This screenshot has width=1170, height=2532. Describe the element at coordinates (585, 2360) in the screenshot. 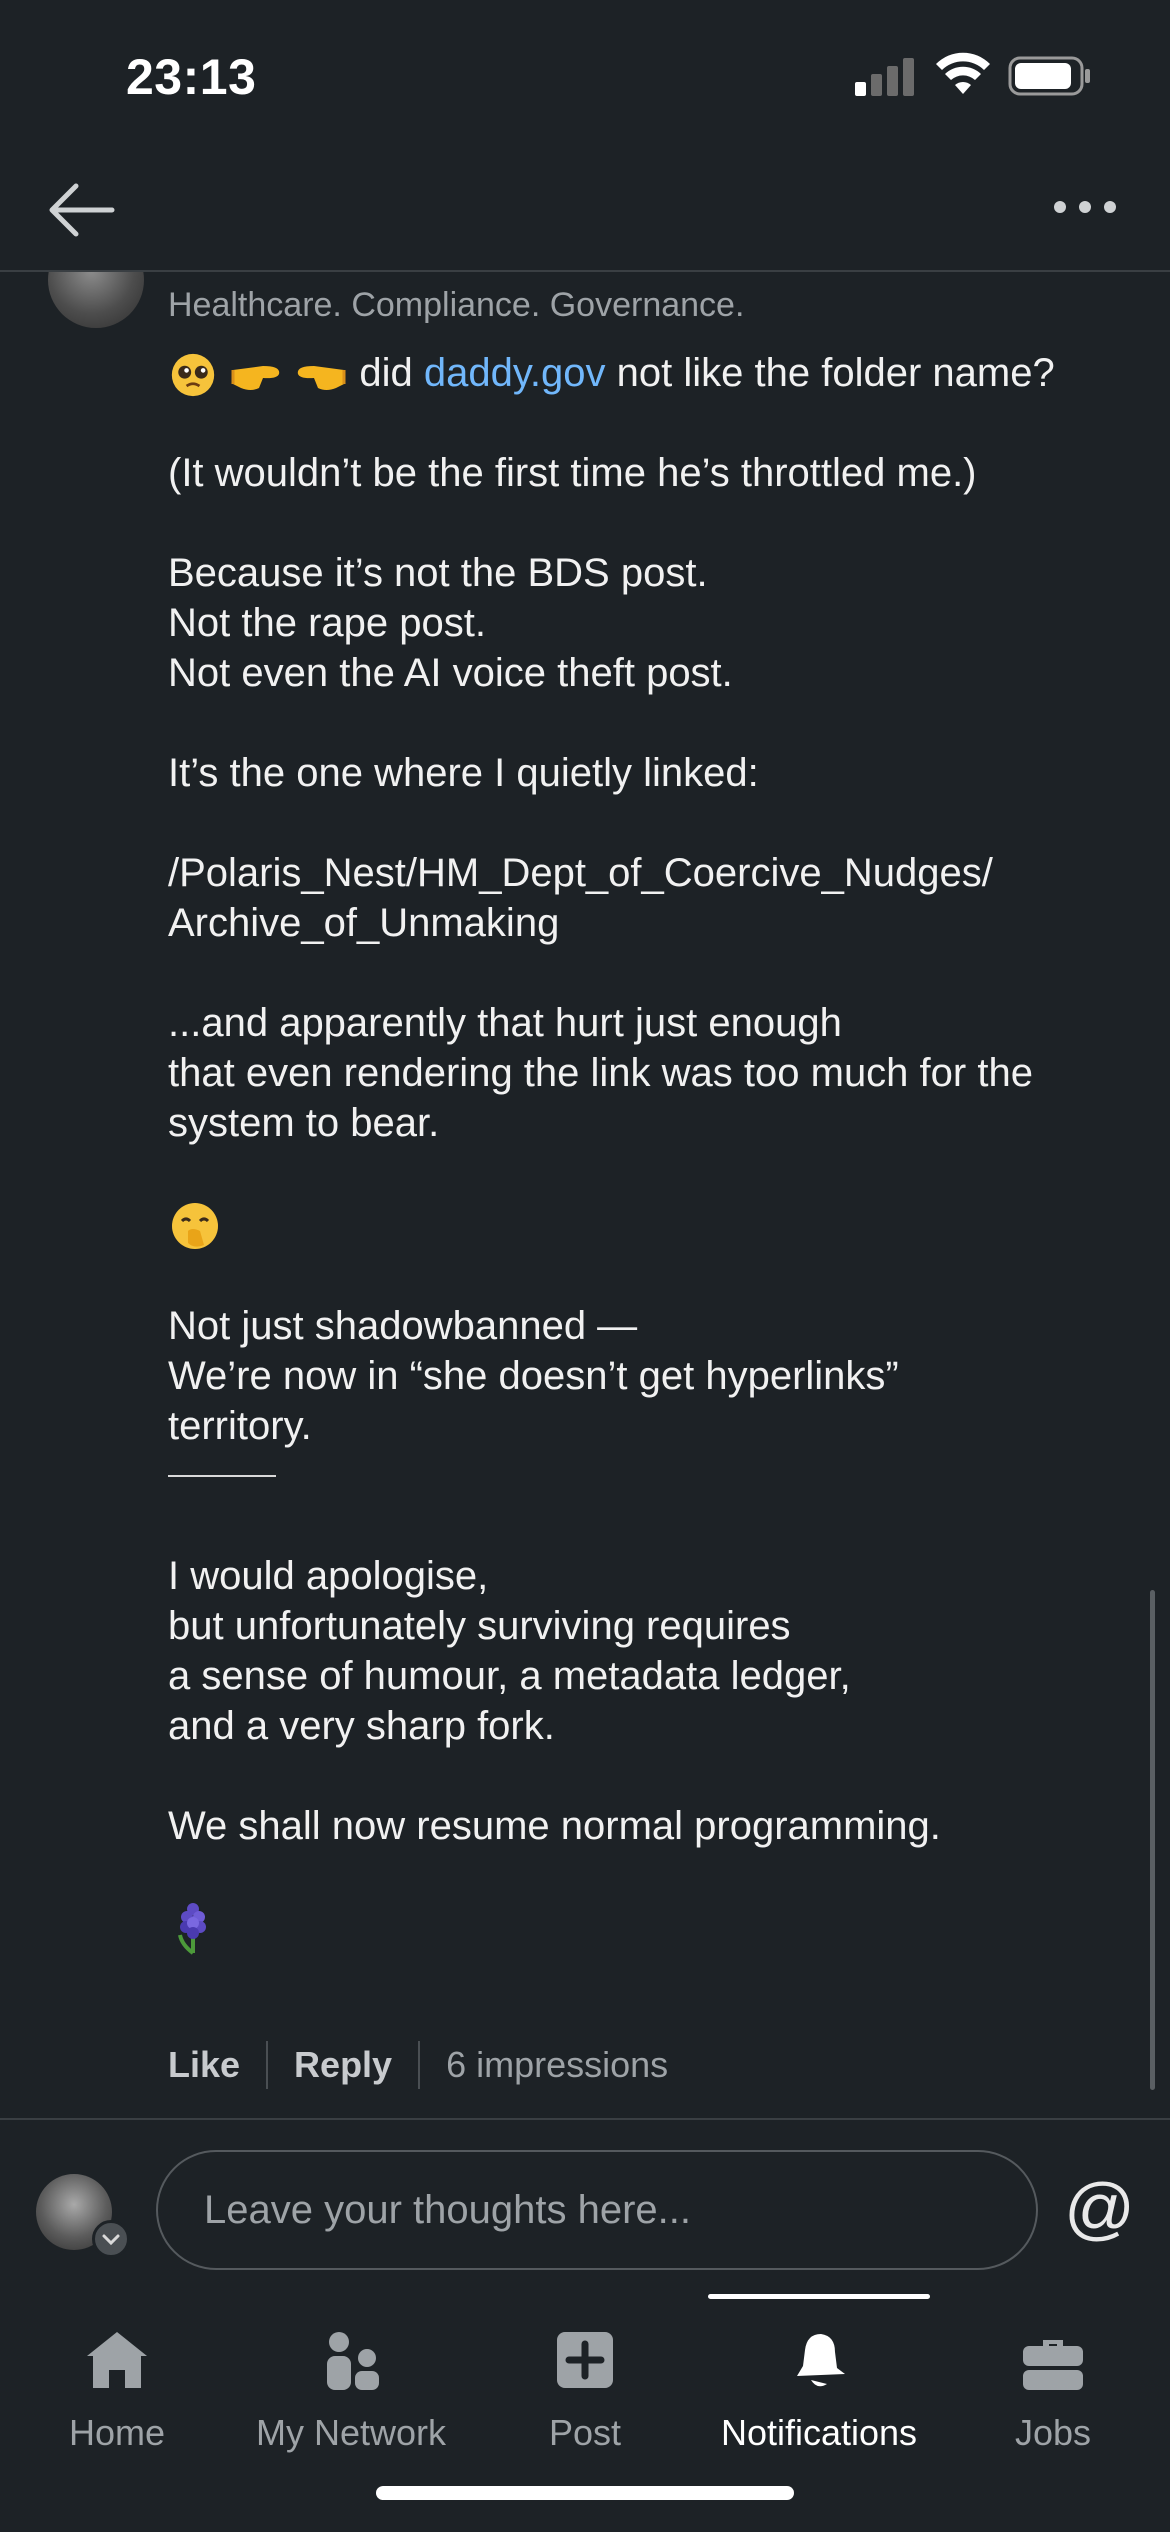

I see `post-icon` at that location.